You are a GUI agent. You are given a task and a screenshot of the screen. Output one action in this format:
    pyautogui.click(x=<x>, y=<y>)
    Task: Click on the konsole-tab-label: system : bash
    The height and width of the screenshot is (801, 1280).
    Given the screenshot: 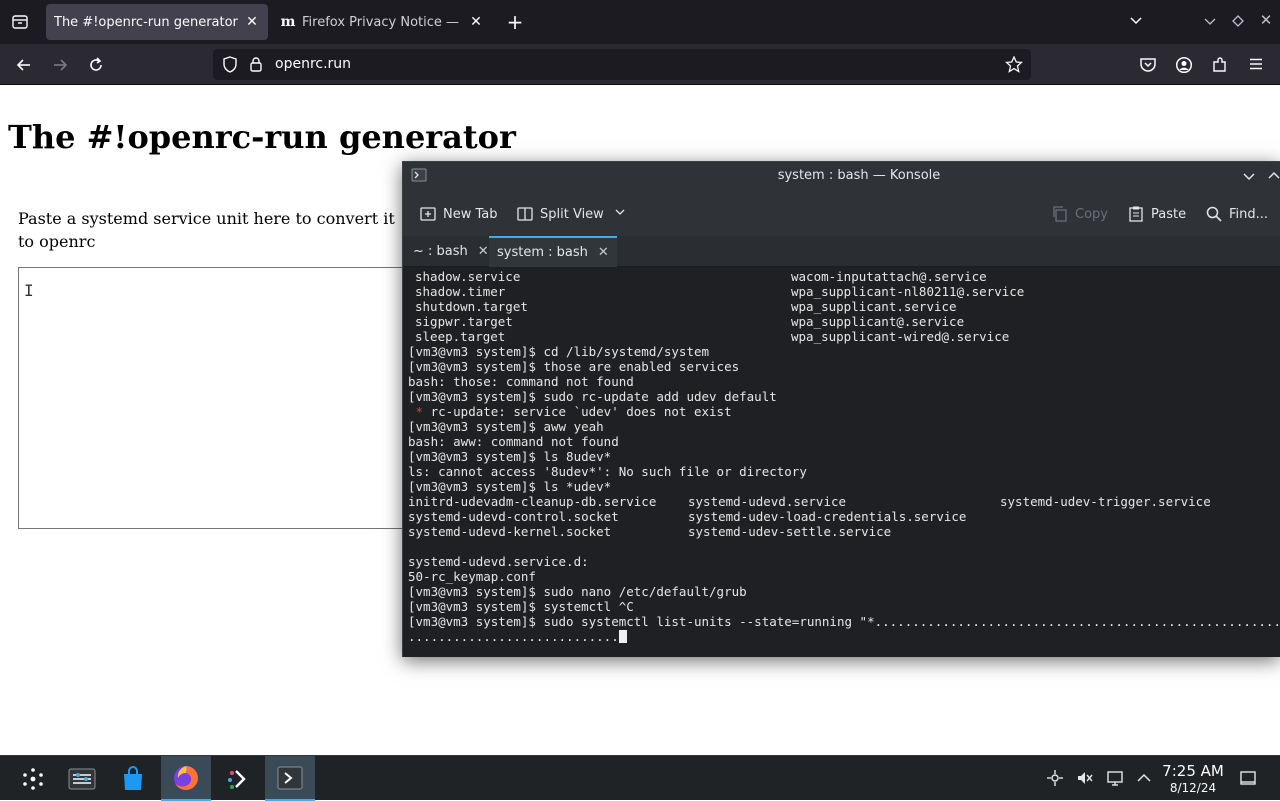 What is the action you would take?
    pyautogui.click(x=542, y=252)
    